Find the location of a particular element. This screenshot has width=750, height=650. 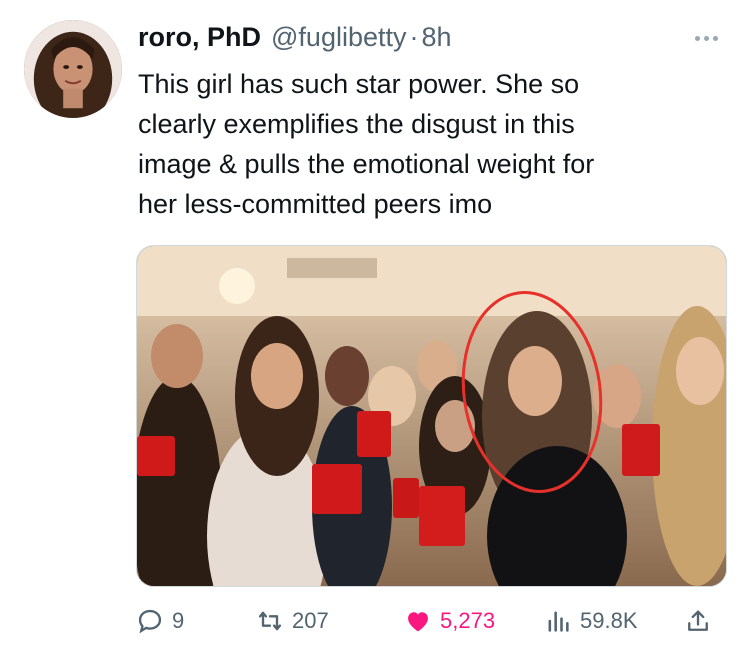

tweet-action-bar: 9 207 5,273 59.8K is located at coordinates (431, 621).